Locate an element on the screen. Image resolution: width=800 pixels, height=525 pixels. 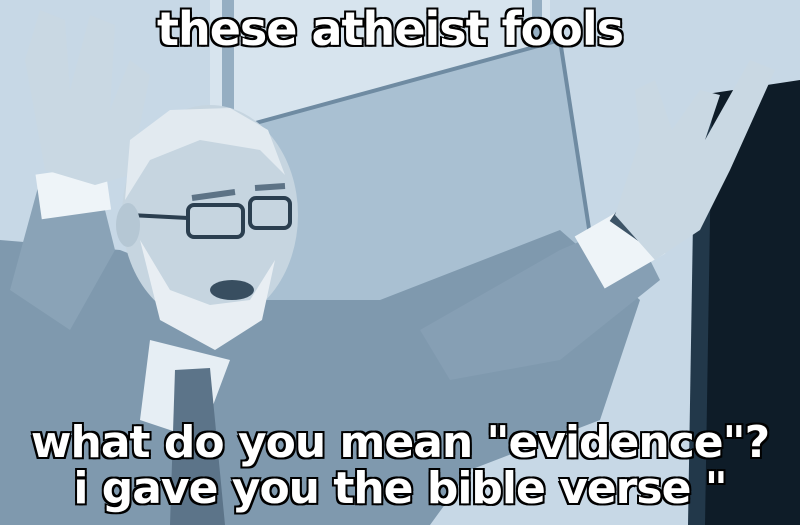
top-caption: these atheist fools is located at coordinates (390, 29).